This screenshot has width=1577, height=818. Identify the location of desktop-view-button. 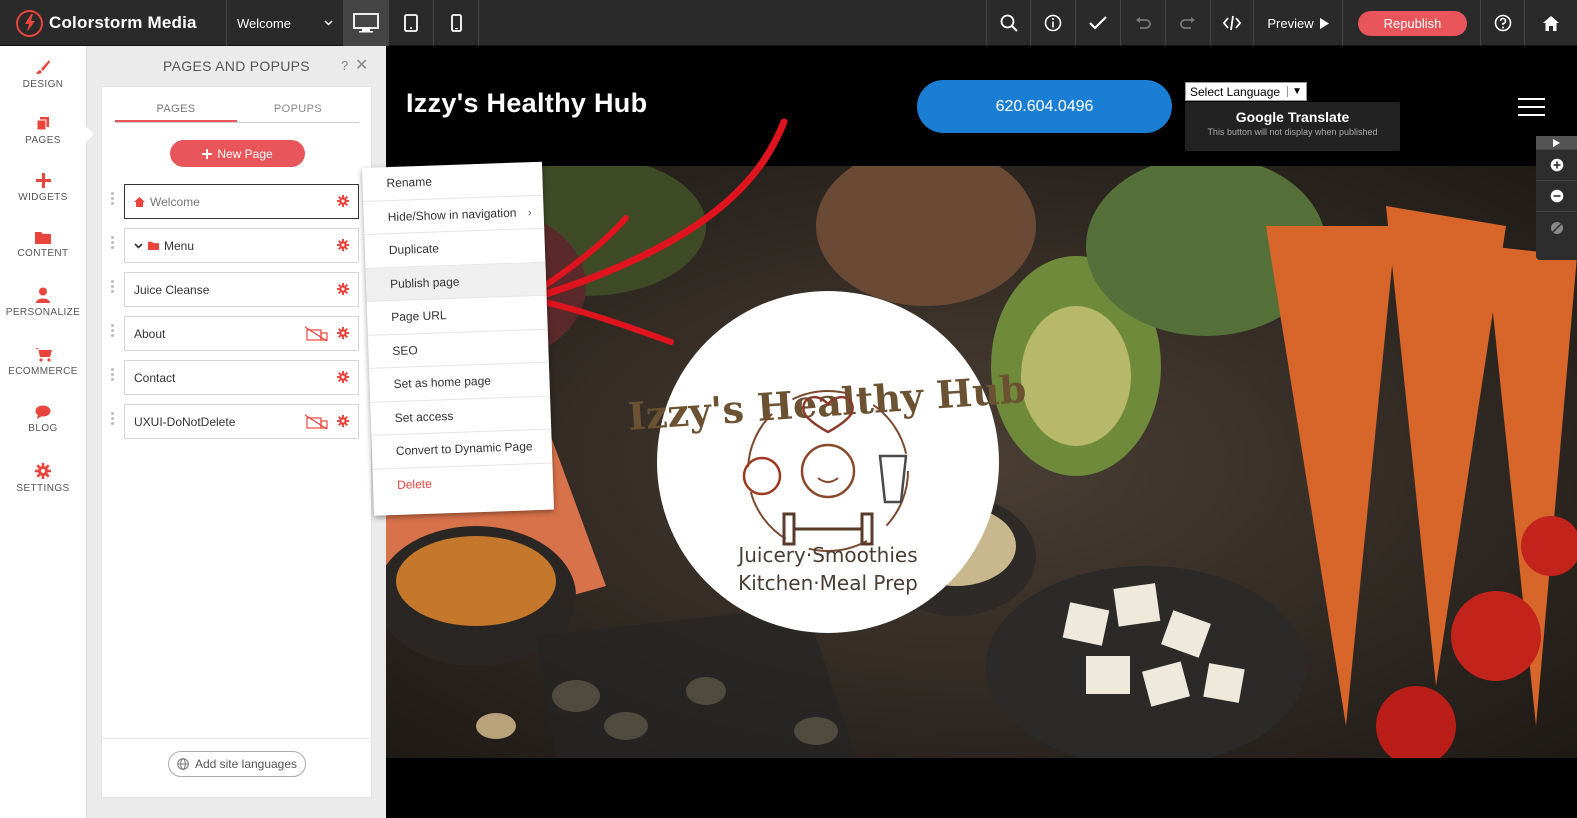
(366, 23).